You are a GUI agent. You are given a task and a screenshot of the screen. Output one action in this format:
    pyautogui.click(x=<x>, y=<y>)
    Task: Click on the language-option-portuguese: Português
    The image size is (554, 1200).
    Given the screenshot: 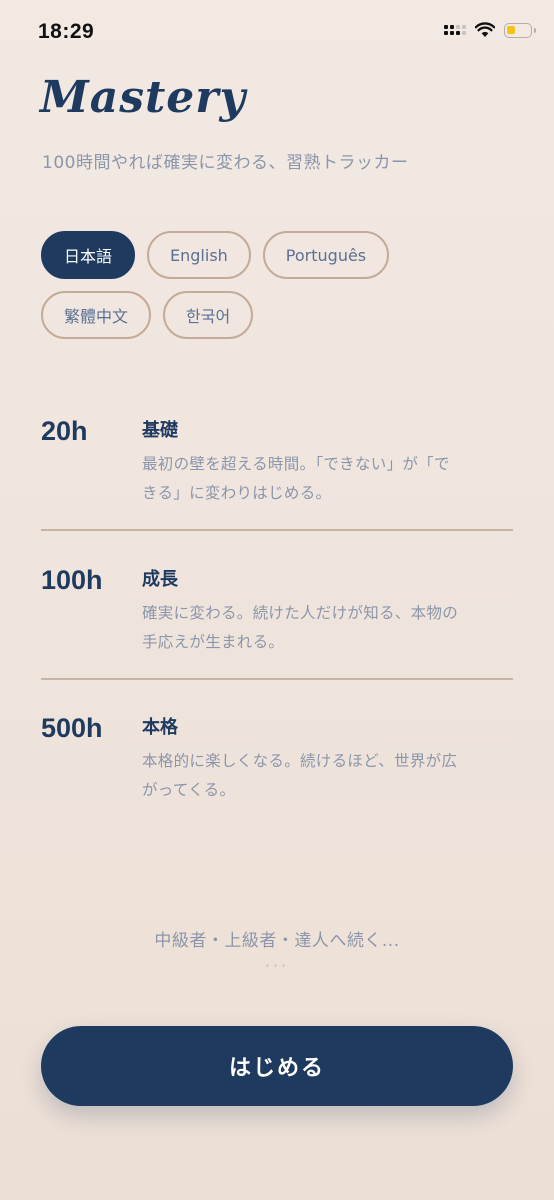 What is the action you would take?
    pyautogui.click(x=326, y=255)
    